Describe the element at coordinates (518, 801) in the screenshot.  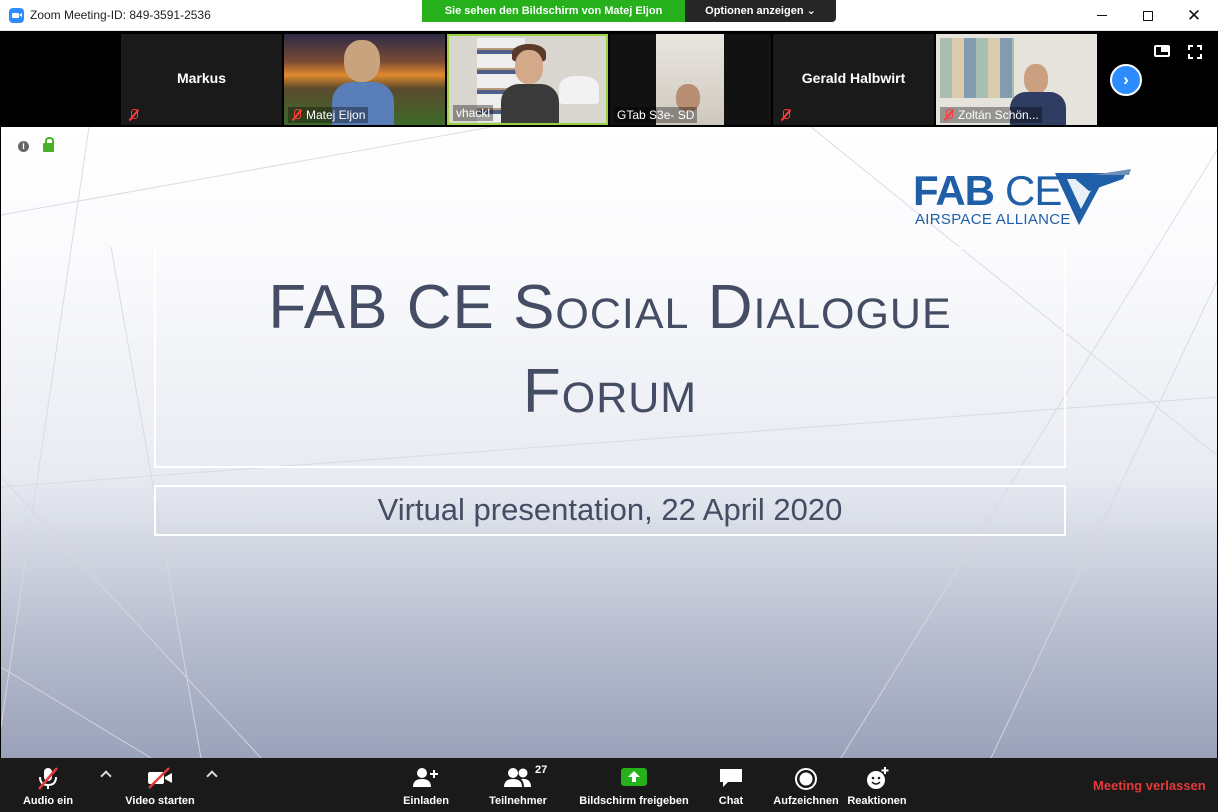
I see `participants-label: Teilnehmer` at that location.